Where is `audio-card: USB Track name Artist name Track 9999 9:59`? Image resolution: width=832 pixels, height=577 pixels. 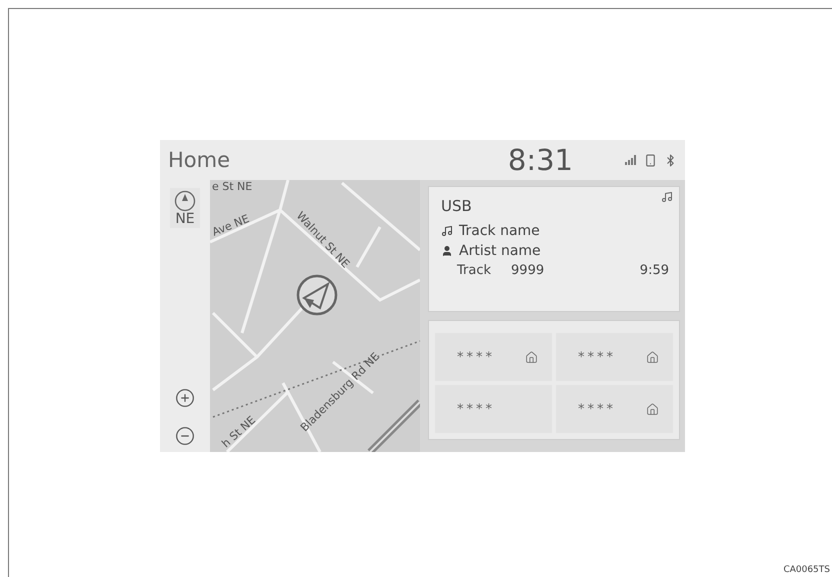 audio-card: USB Track name Artist name Track 9999 9:59 is located at coordinates (554, 249).